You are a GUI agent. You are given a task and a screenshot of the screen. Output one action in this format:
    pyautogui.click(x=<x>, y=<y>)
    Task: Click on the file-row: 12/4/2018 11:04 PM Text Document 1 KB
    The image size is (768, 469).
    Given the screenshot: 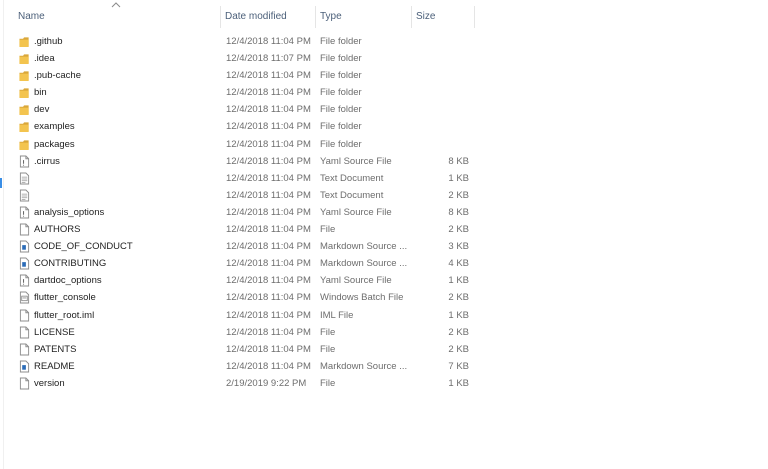 What is the action you would take?
    pyautogui.click(x=384, y=178)
    